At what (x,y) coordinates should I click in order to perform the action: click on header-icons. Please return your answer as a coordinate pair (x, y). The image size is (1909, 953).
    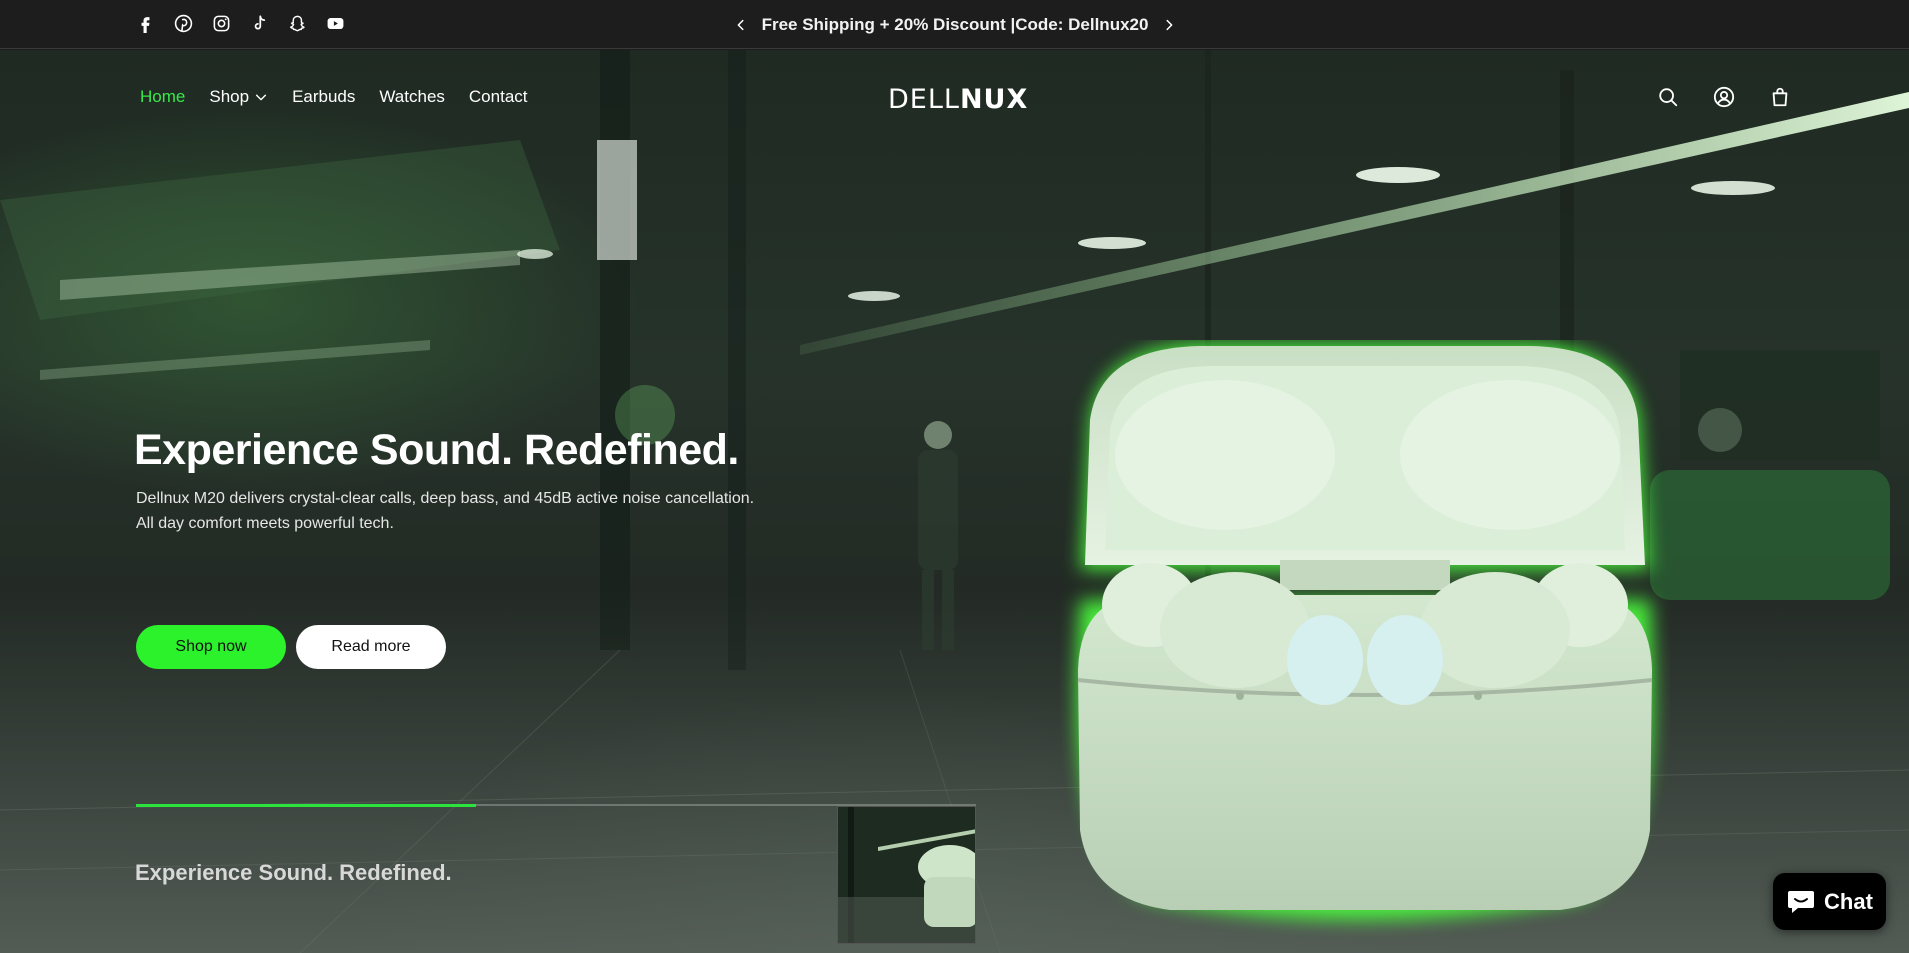
    Looking at the image, I should click on (1724, 97).